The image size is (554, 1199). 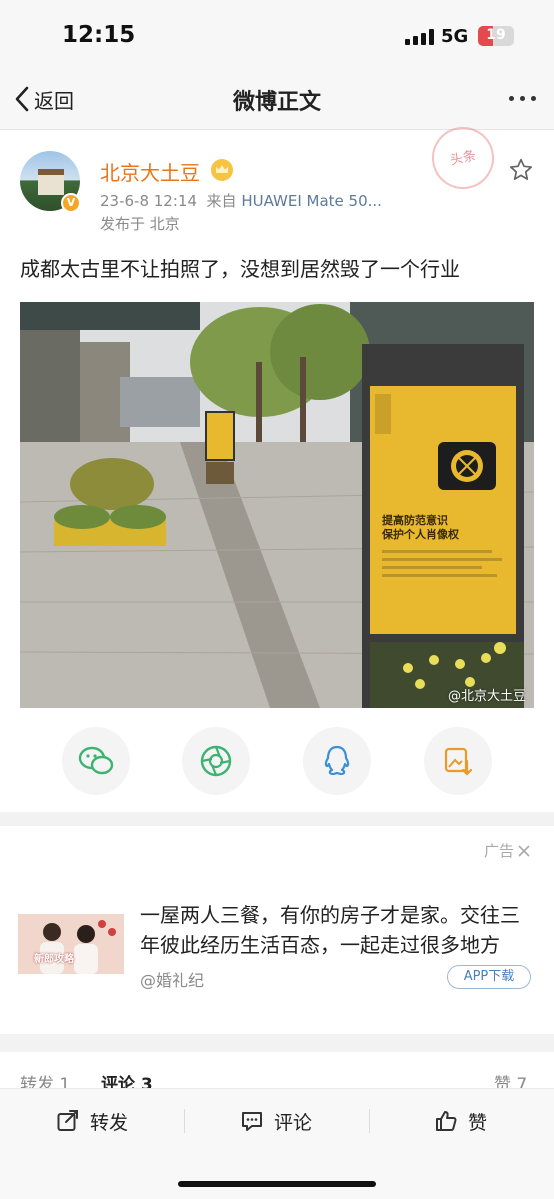 I want to click on stamp-label: 头条, so click(x=463, y=158).